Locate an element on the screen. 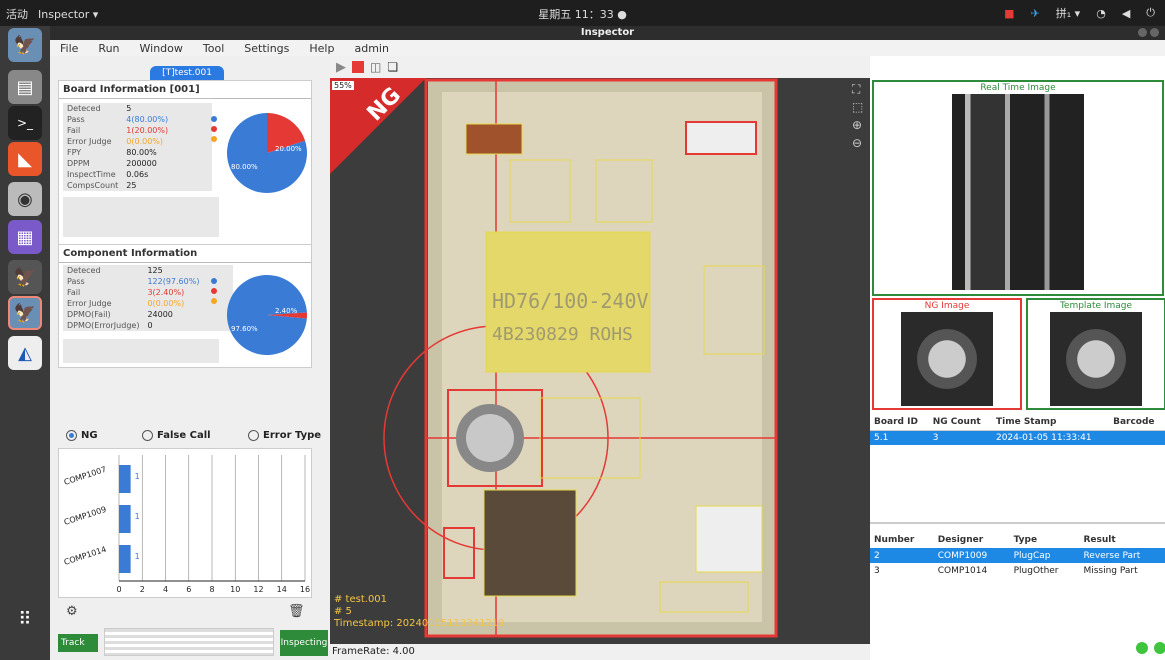  eagle-app-icon: 🦅 is located at coordinates (25, 45).